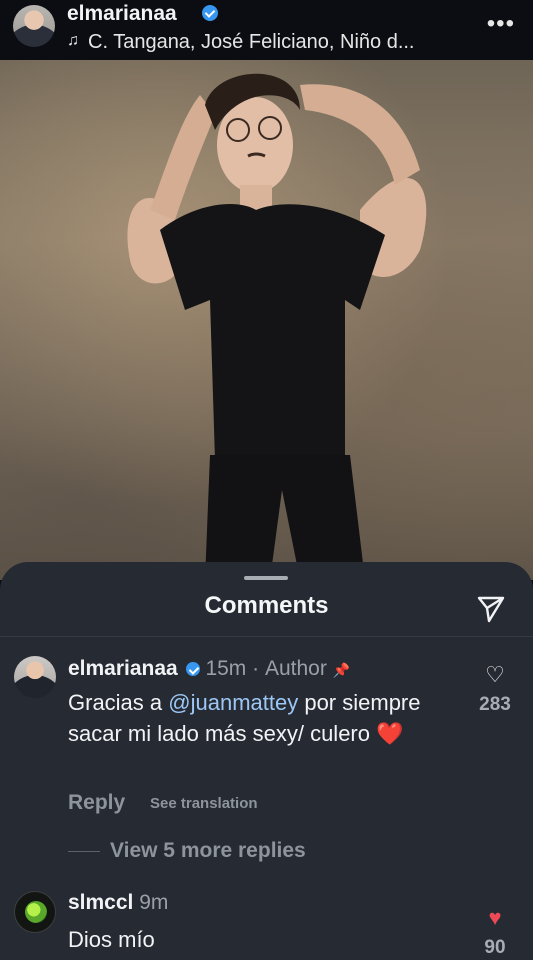  What do you see at coordinates (204, 803) in the screenshot?
I see `see-translation-button: See translation` at bounding box center [204, 803].